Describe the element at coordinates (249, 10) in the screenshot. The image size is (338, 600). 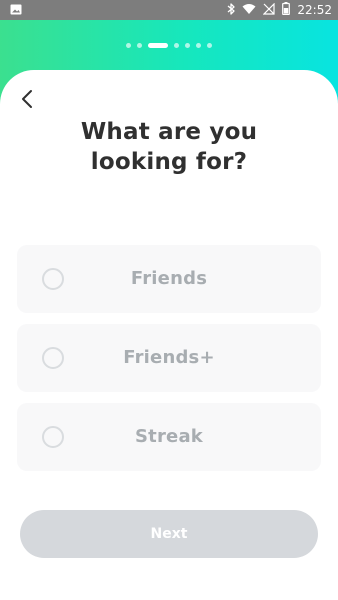
I see `wifi-icon` at that location.